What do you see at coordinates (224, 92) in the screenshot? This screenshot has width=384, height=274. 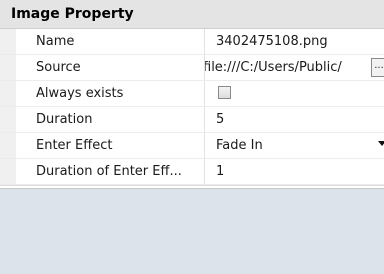 I see `always-exists-checkbox` at bounding box center [224, 92].